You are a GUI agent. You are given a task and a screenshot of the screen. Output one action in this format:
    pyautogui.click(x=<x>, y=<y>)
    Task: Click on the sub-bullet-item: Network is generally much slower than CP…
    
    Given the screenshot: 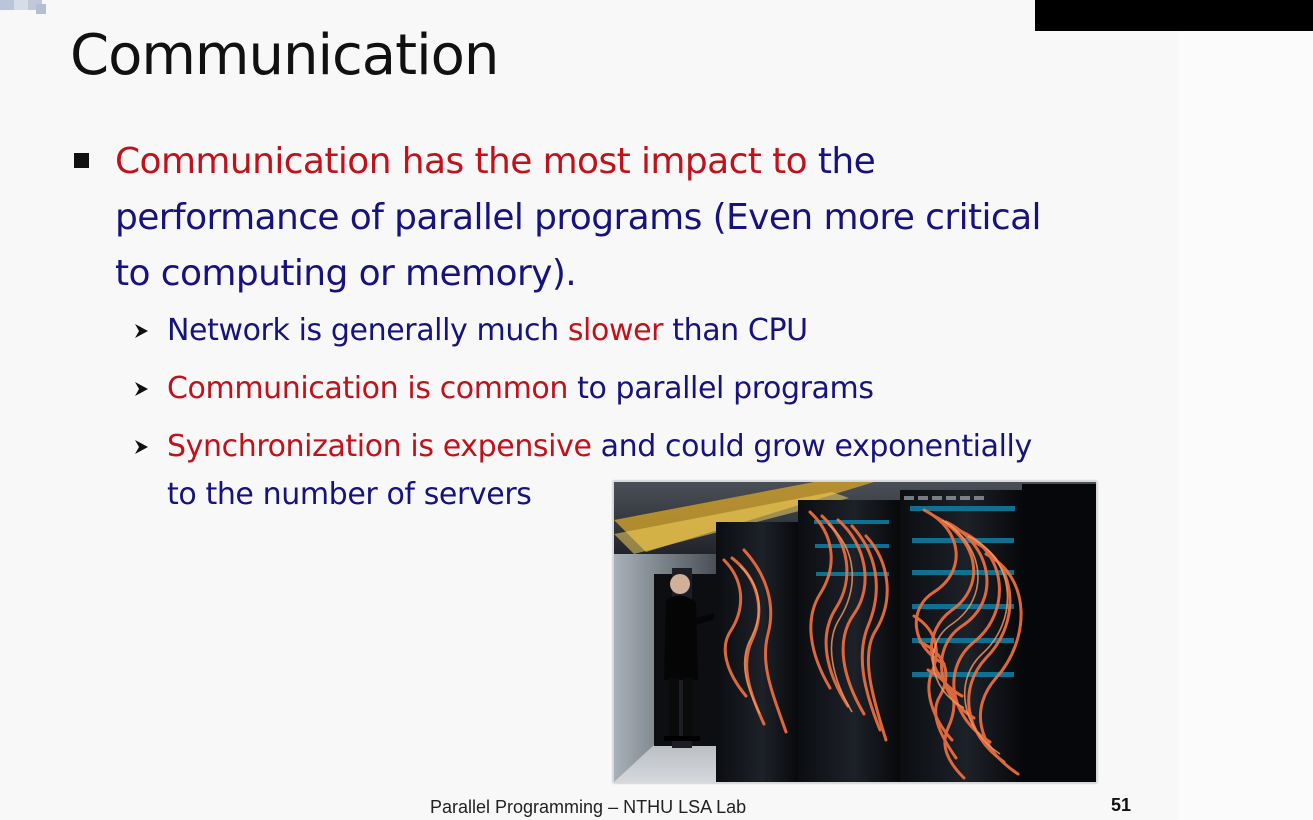 What is the action you would take?
    pyautogui.click(x=654, y=331)
    